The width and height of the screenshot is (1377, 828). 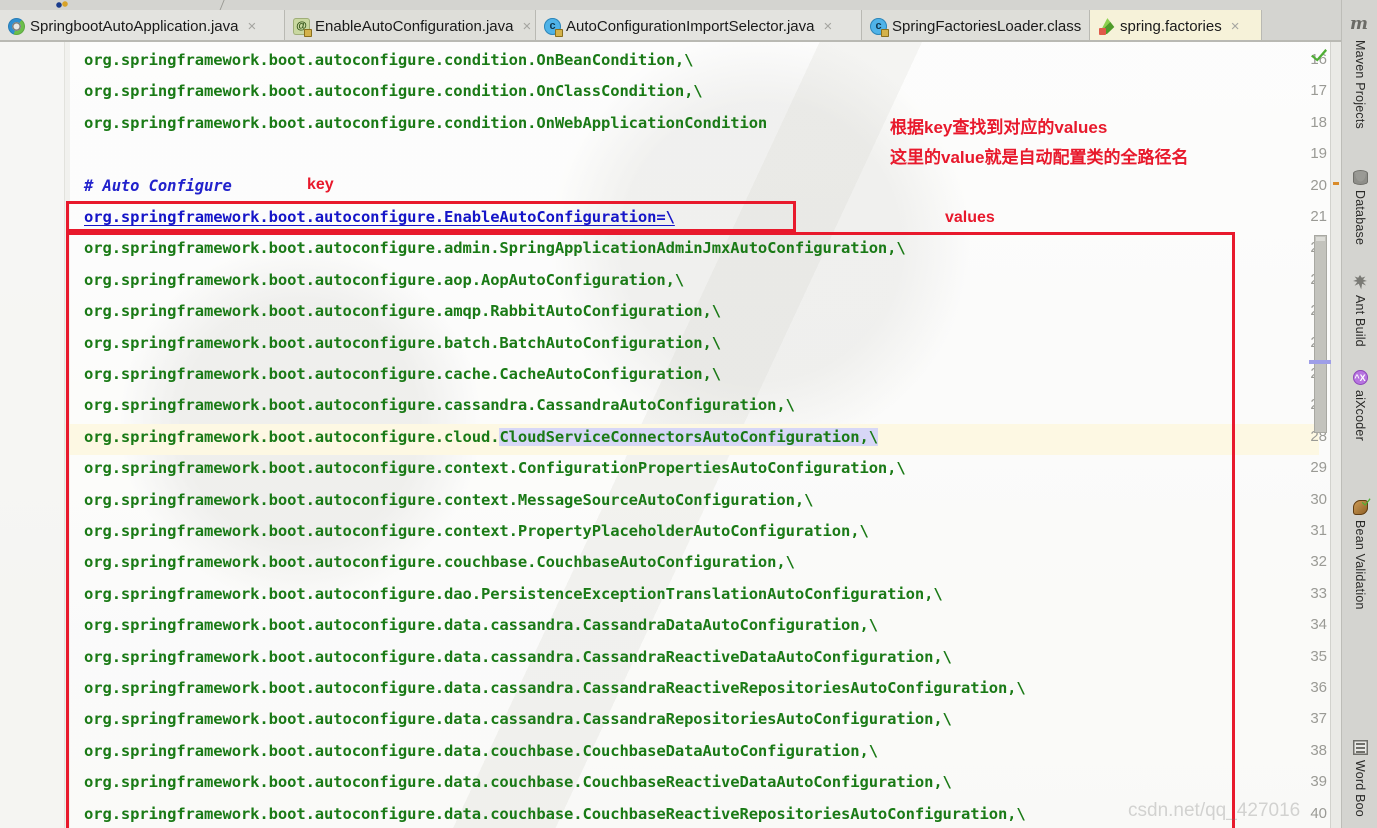 What do you see at coordinates (970, 217) in the screenshot?
I see `annotation-values-label: values` at bounding box center [970, 217].